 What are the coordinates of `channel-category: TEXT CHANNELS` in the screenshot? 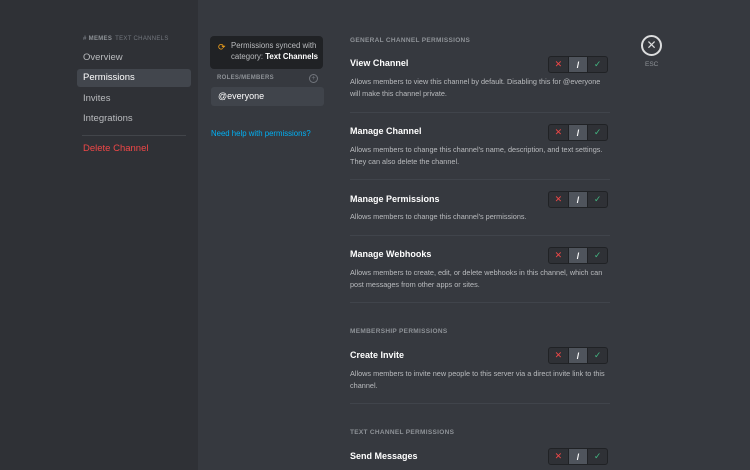 It's located at (142, 39).